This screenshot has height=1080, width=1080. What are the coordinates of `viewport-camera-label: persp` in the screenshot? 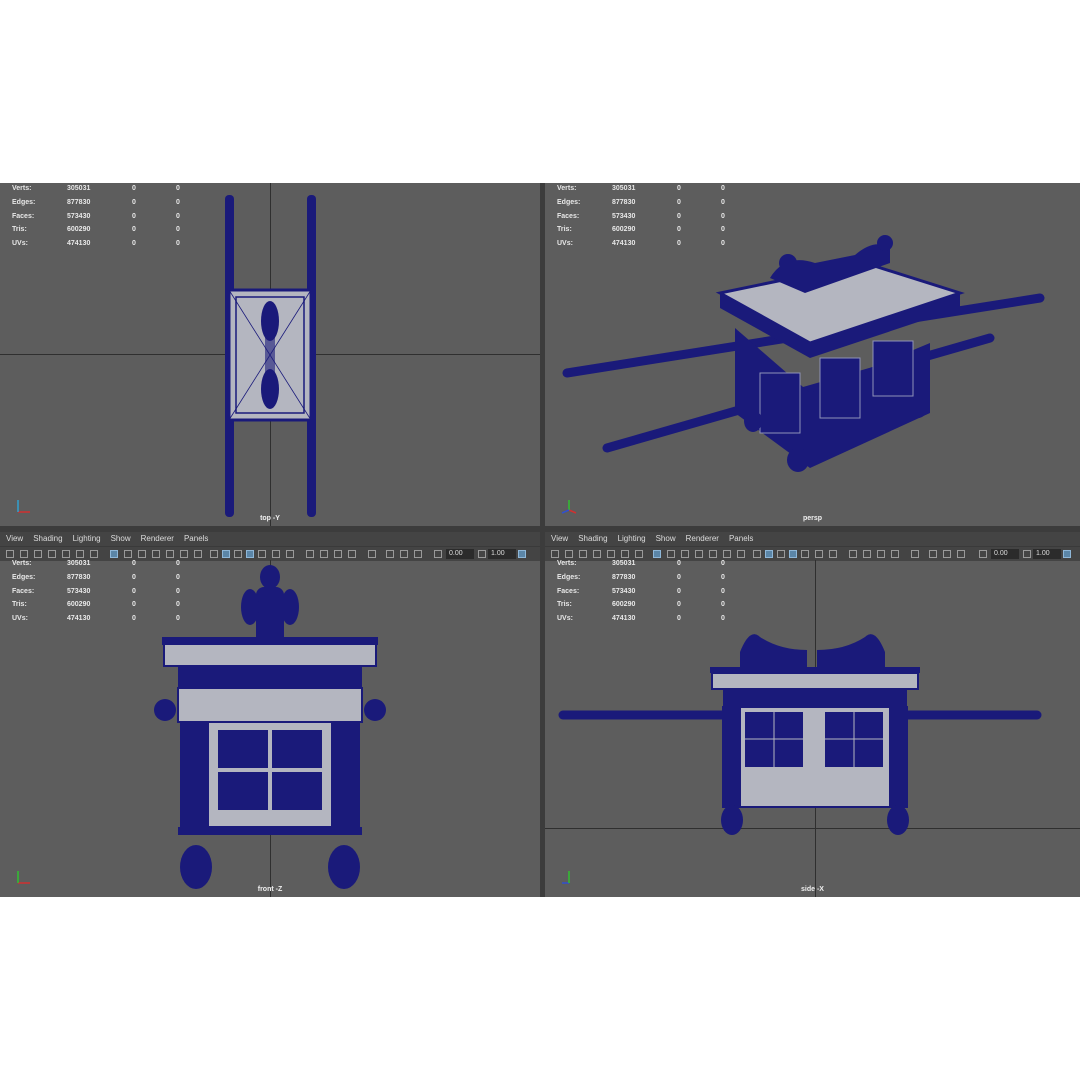 It's located at (812, 518).